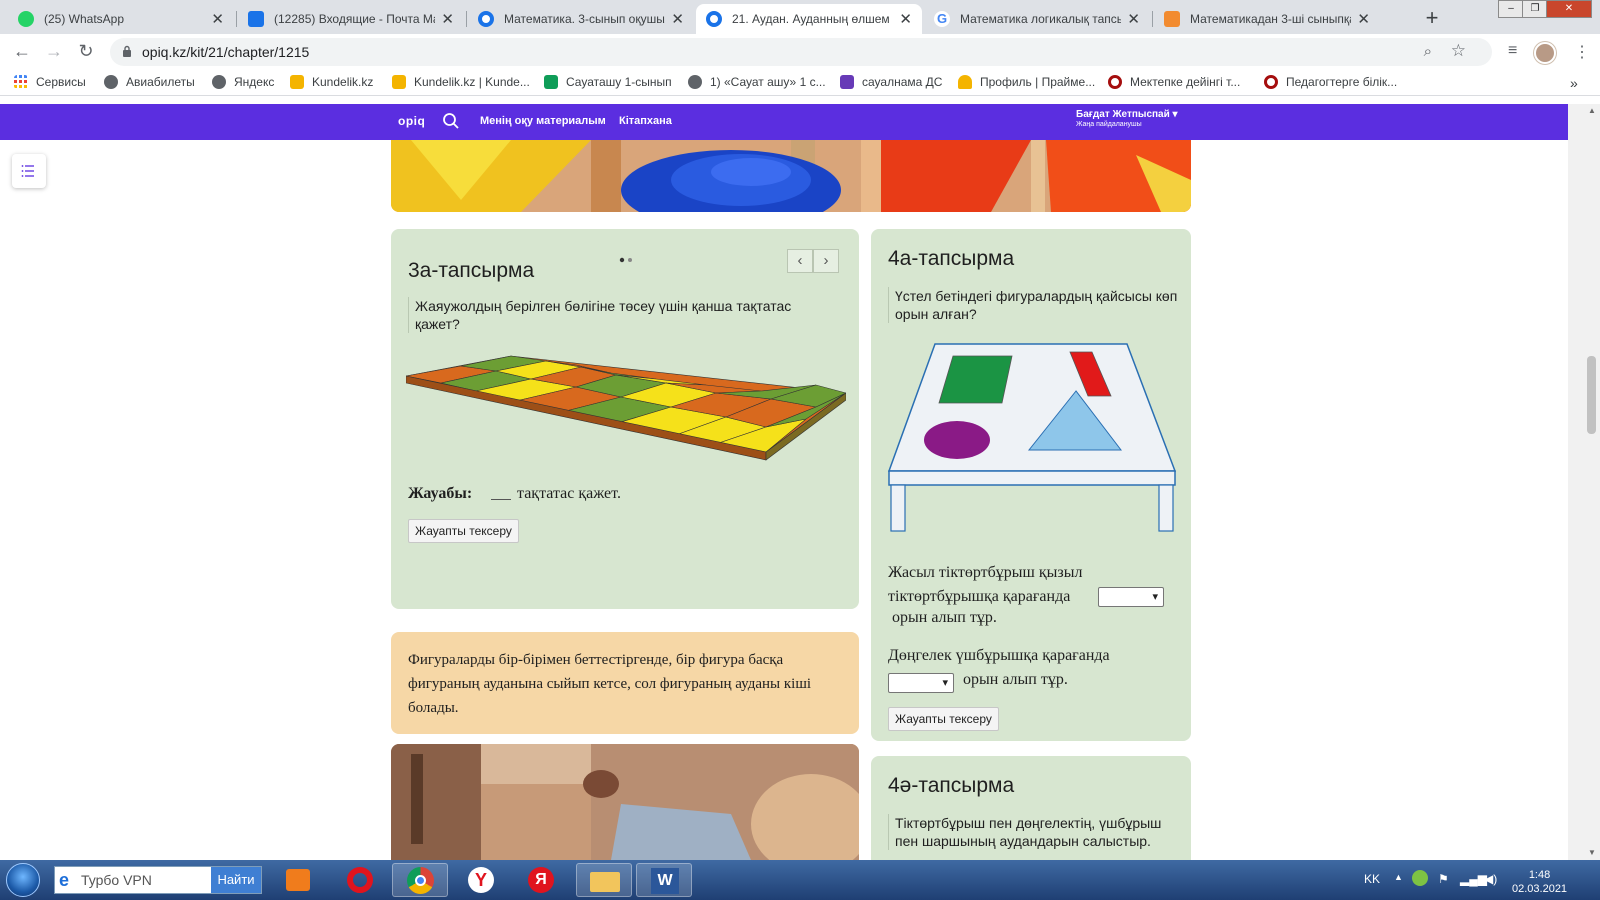 The image size is (1600, 900). I want to click on tab-whatsapp: (25) WhatsApp ✕, so click(121, 19).